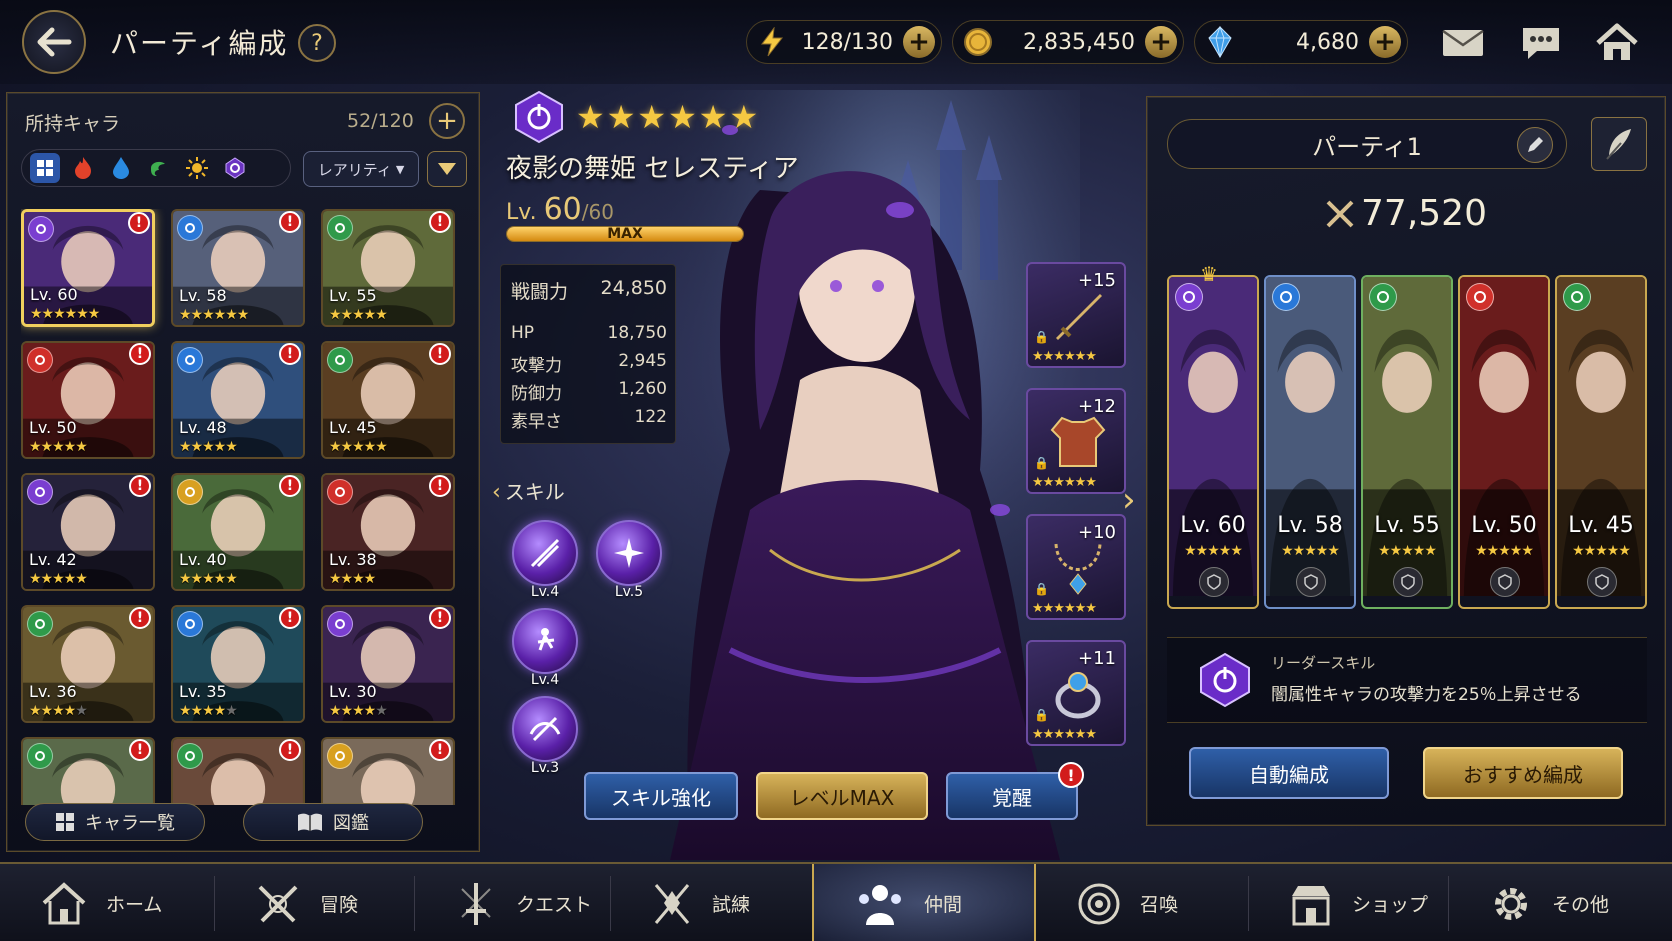  I want to click on sort-label: レアリティ, so click(354, 169).